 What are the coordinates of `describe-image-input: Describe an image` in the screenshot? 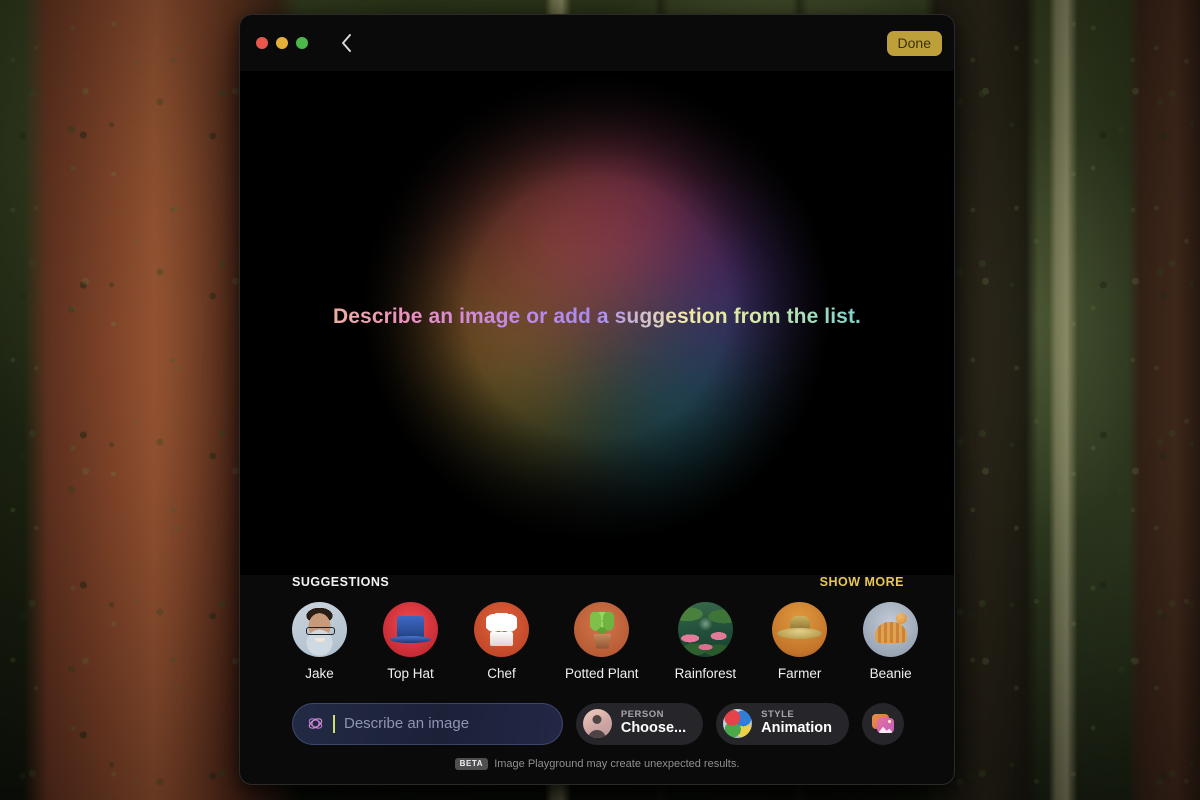 It's located at (427, 723).